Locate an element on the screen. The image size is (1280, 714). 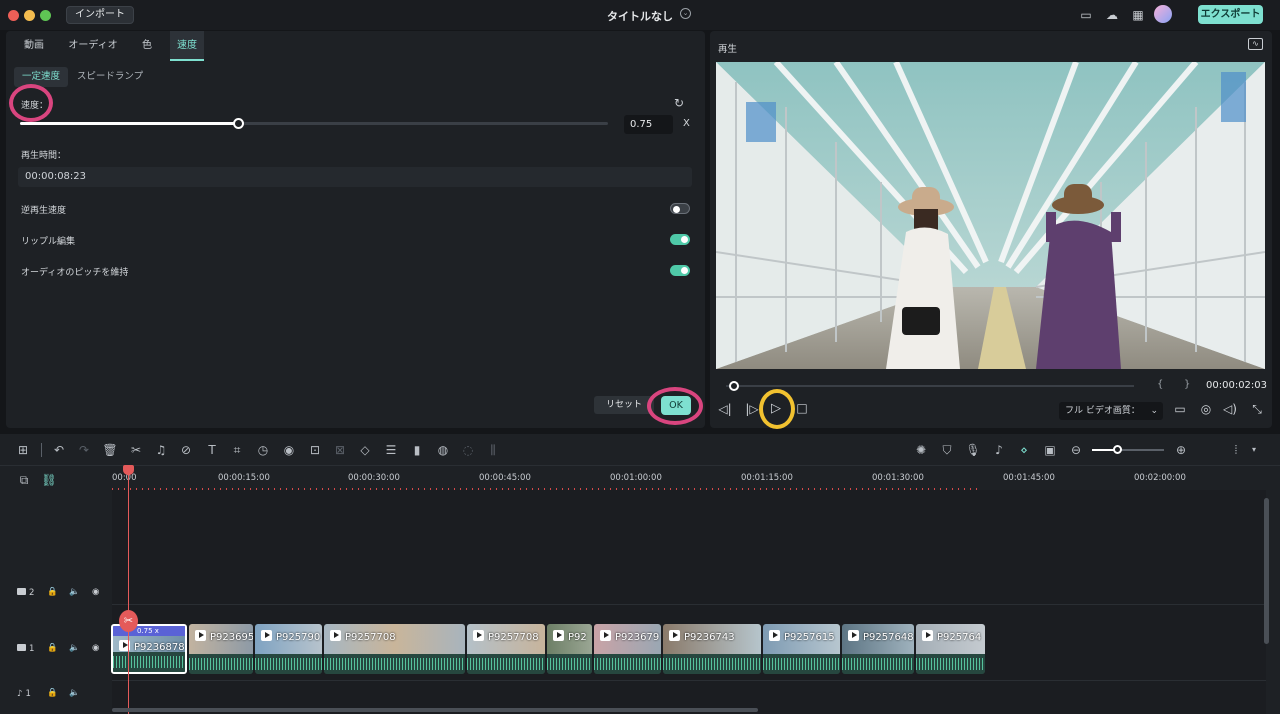
keep-pitch-toggle is located at coordinates (680, 270).